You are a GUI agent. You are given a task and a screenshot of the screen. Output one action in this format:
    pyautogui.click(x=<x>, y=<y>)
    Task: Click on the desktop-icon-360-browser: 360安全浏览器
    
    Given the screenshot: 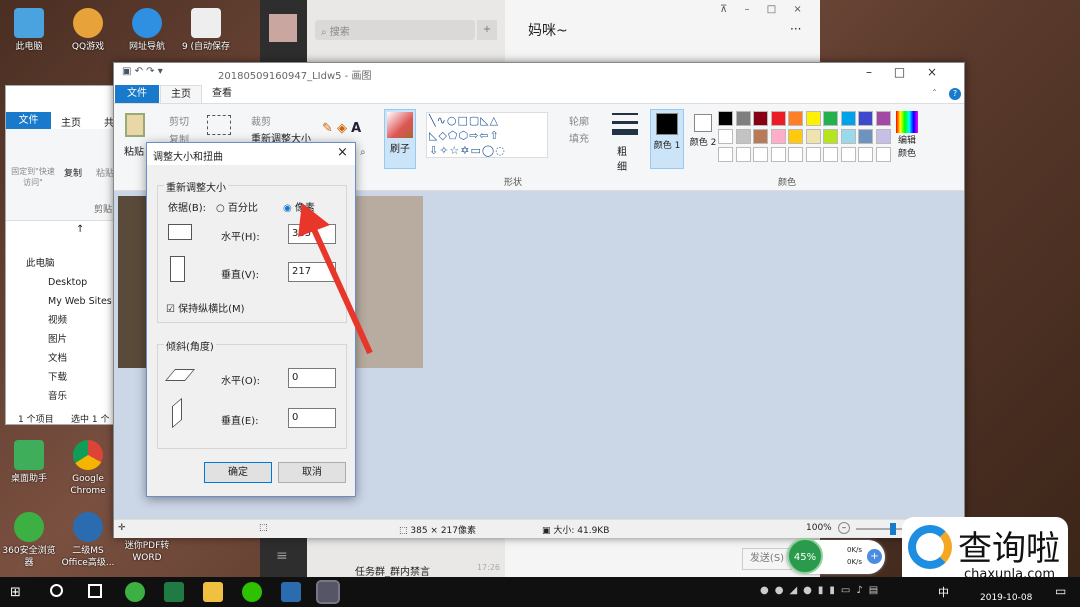 What is the action you would take?
    pyautogui.click(x=29, y=540)
    